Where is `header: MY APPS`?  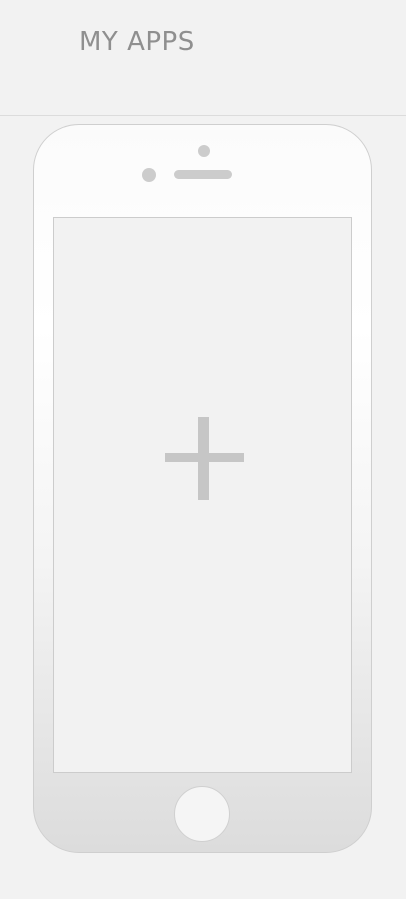 header: MY APPS is located at coordinates (203, 58).